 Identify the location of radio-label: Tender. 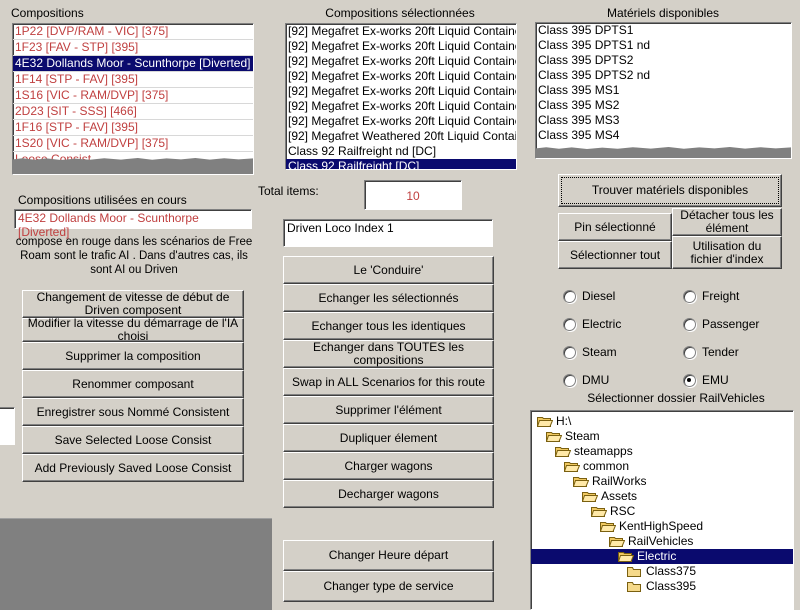
(720, 352).